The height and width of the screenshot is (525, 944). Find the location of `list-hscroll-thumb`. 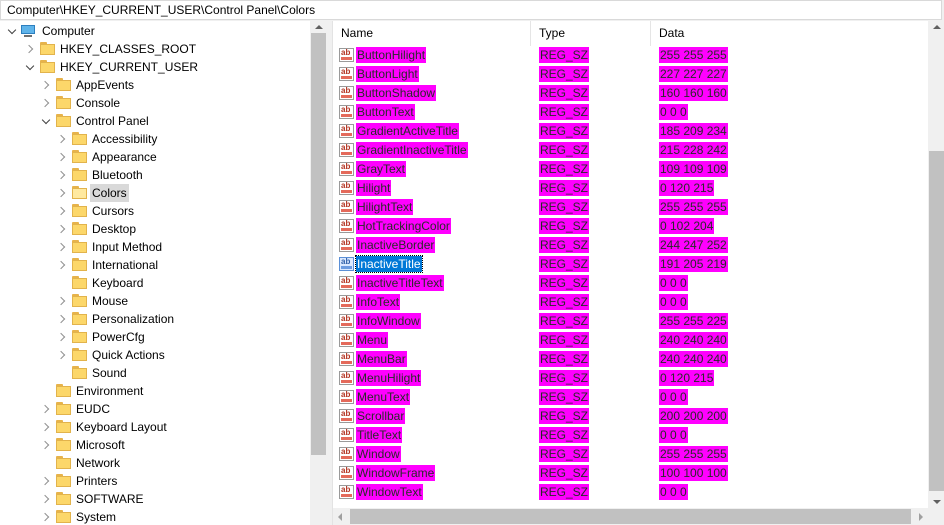

list-hscroll-thumb is located at coordinates (630, 516).